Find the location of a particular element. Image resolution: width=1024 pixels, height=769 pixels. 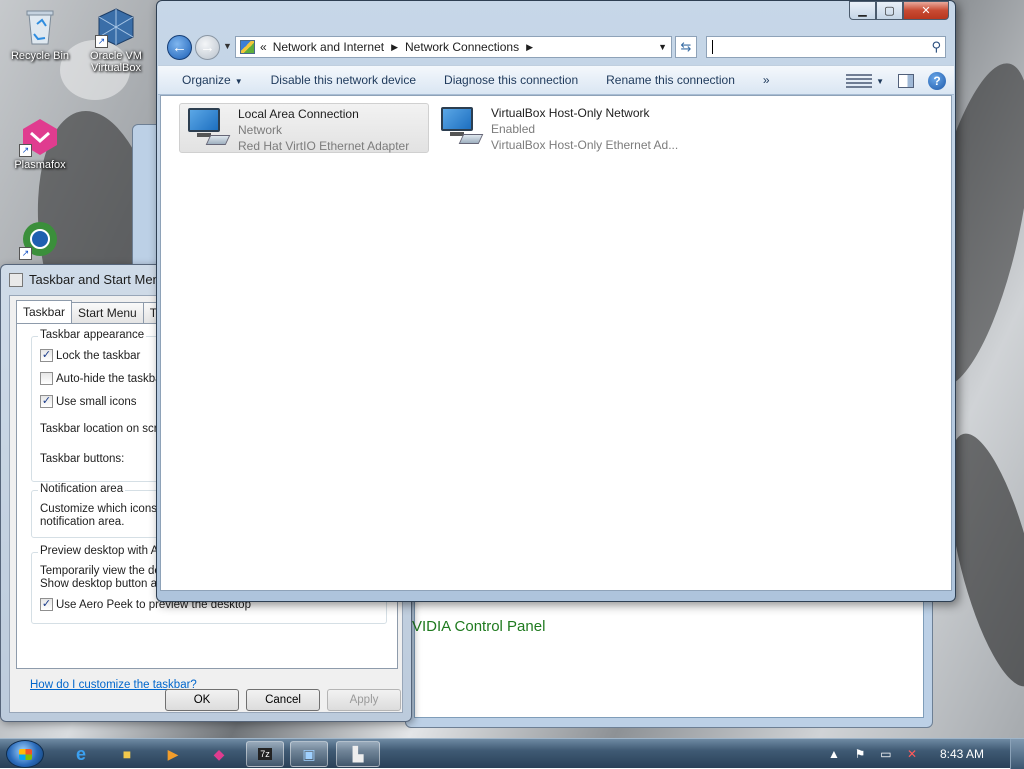

search-icon: ⚲ is located at coordinates (936, 47).